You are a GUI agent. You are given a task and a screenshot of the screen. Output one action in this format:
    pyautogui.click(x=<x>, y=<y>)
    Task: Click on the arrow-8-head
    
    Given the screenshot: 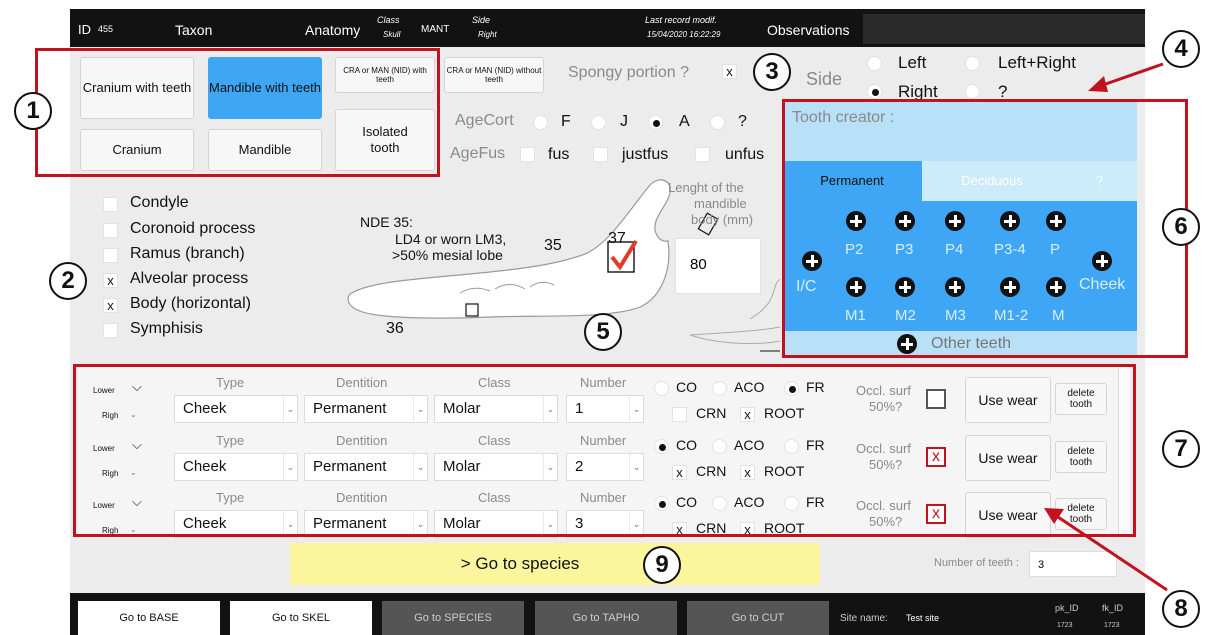 What is the action you would take?
    pyautogui.click(x=1054, y=516)
    